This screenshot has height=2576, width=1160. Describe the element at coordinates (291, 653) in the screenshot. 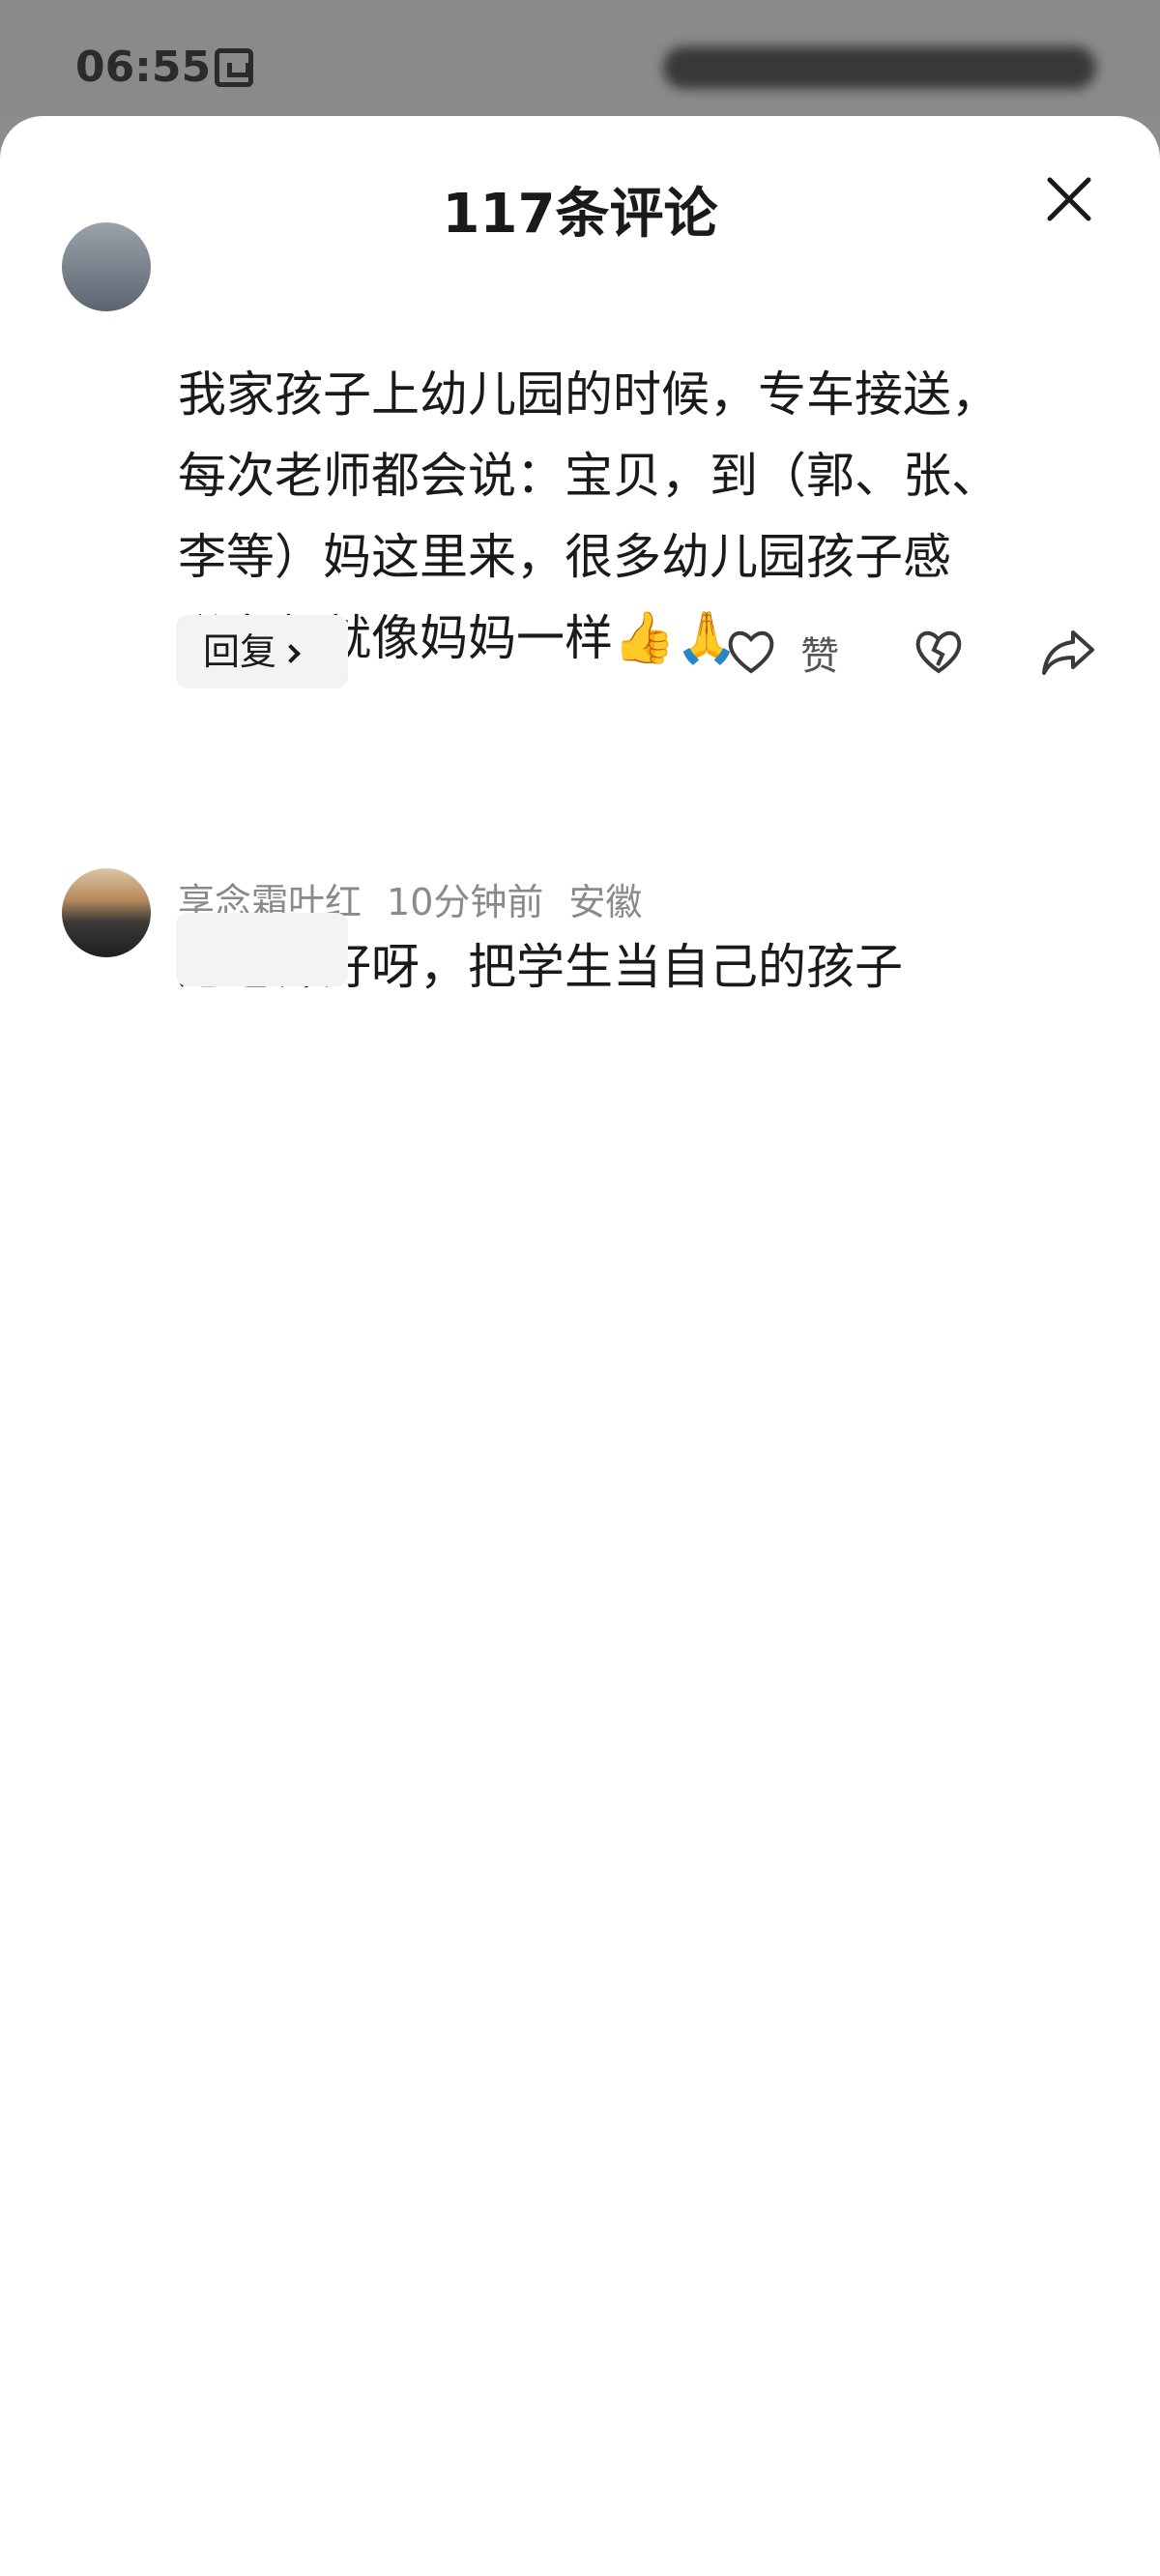

I see `chevron-right-icon` at that location.